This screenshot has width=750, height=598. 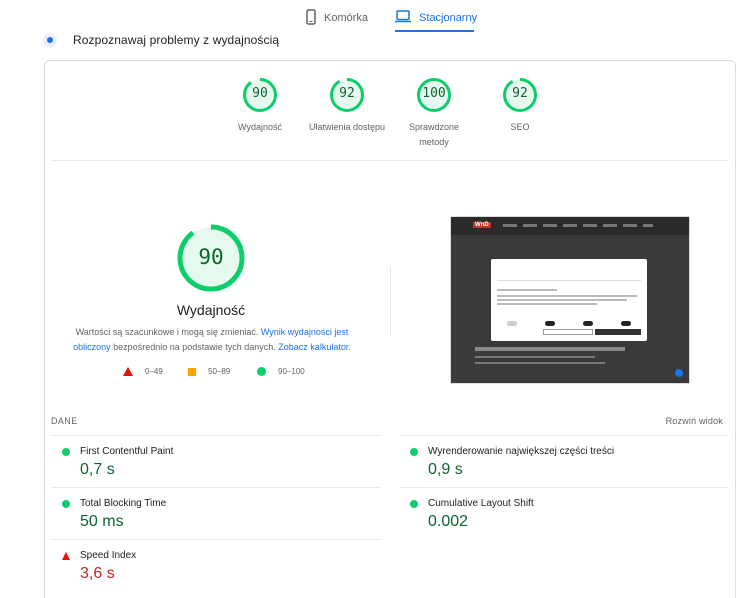 What do you see at coordinates (260, 93) in the screenshot?
I see `gauge-score: 90` at bounding box center [260, 93].